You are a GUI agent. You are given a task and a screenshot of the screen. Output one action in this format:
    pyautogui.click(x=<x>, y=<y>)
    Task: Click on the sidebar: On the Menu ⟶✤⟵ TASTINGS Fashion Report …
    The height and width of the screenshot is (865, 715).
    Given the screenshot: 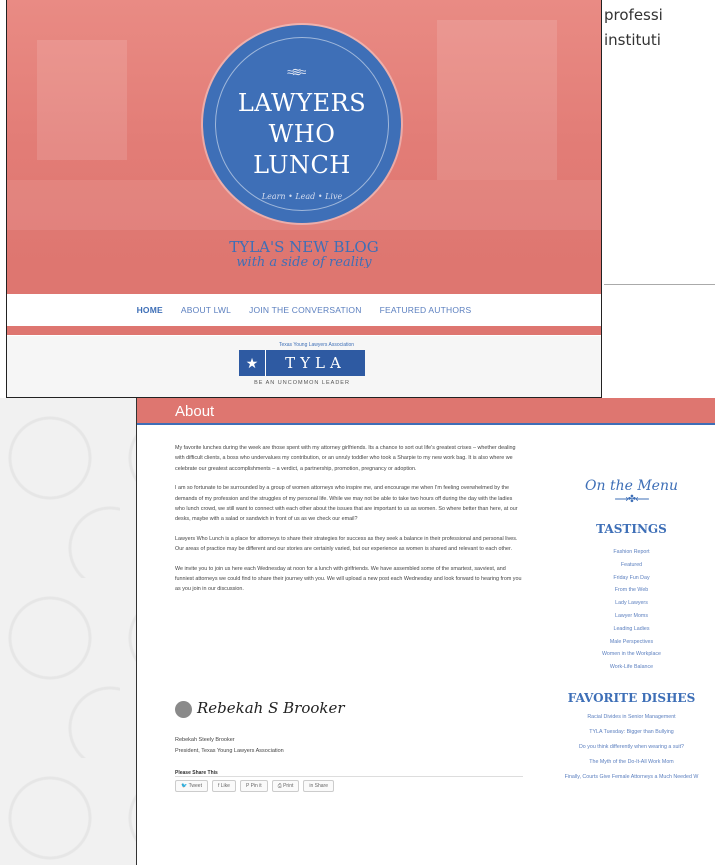 What is the action you would take?
    pyautogui.click(x=631, y=633)
    